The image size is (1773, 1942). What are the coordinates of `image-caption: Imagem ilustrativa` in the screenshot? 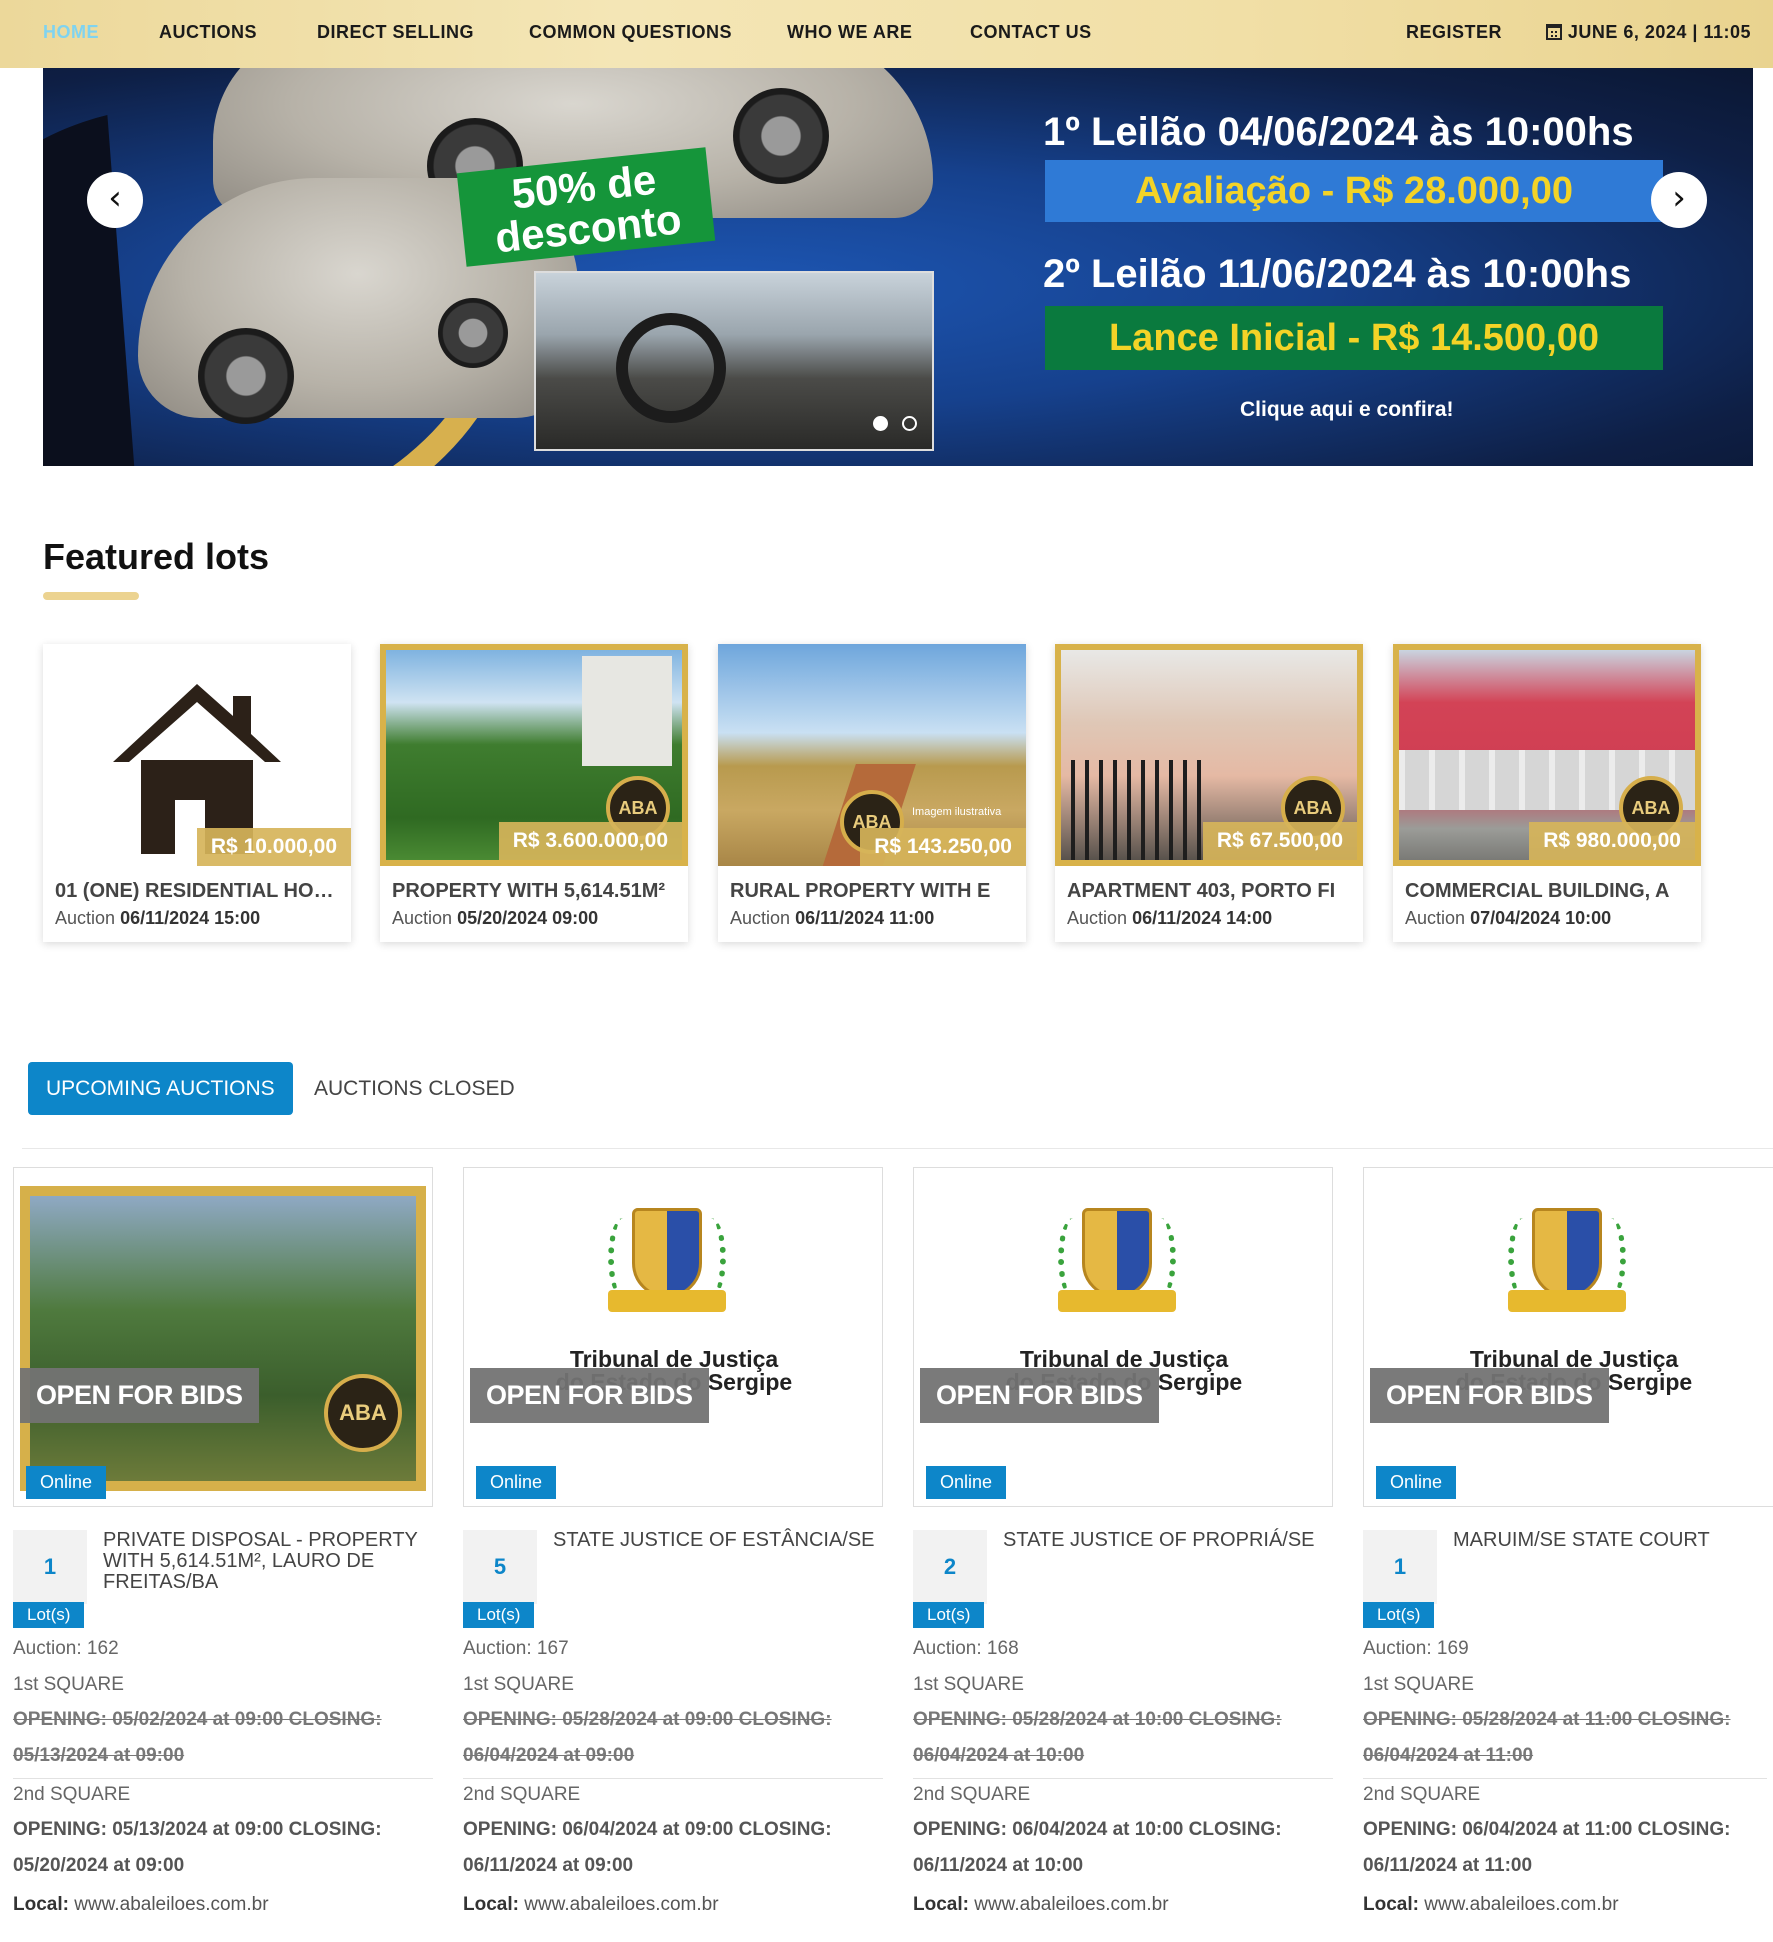 It's located at (957, 812).